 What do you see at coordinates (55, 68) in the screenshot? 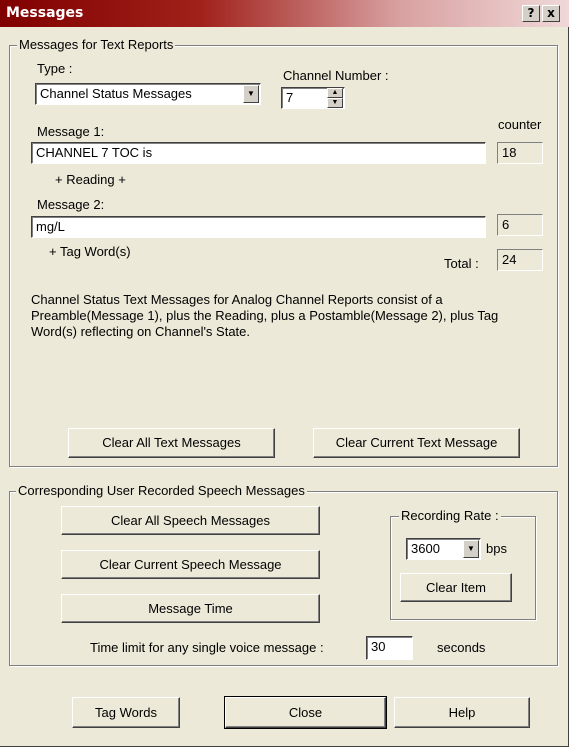
I see `type-label: Type :` at bounding box center [55, 68].